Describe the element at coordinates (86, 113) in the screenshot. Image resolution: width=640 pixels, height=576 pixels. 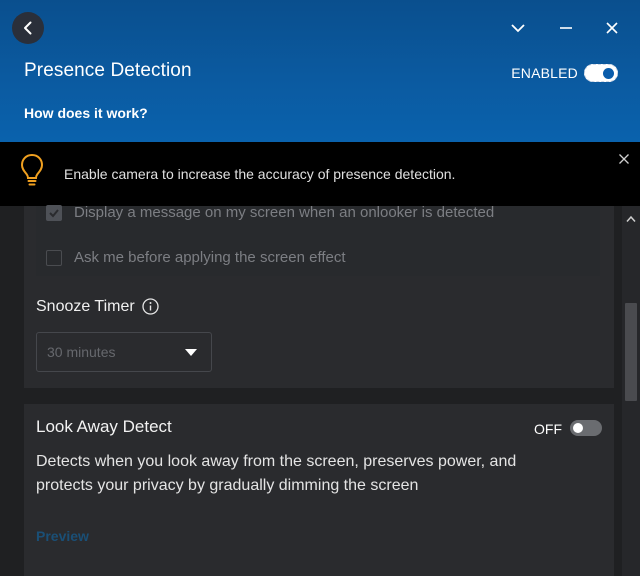
I see `how-it-works-link: How does it work?` at that location.